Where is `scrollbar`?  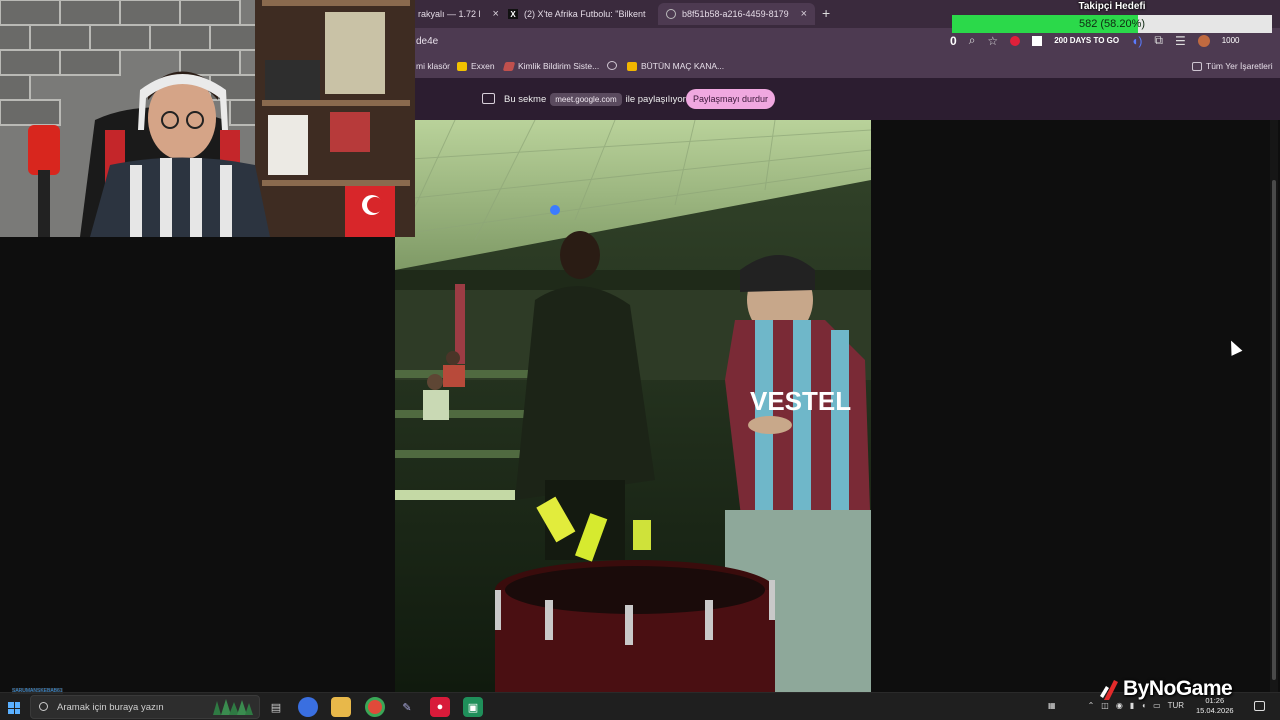 scrollbar is located at coordinates (1274, 406).